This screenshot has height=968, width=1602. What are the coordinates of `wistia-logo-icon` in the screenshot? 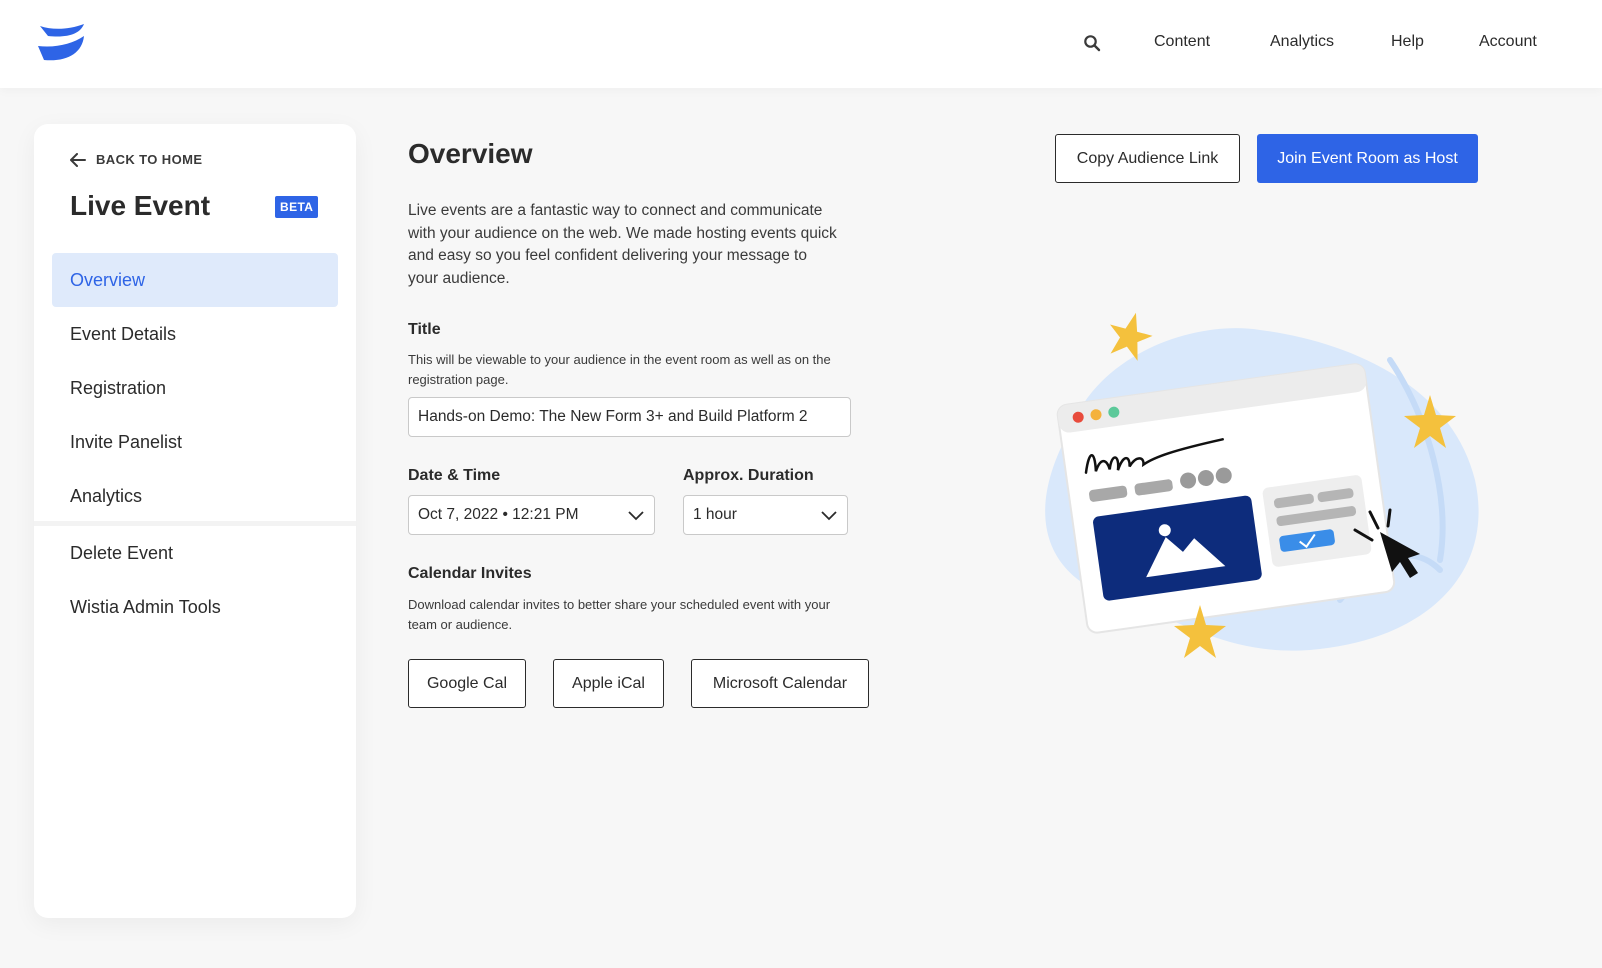 It's located at (61, 43).